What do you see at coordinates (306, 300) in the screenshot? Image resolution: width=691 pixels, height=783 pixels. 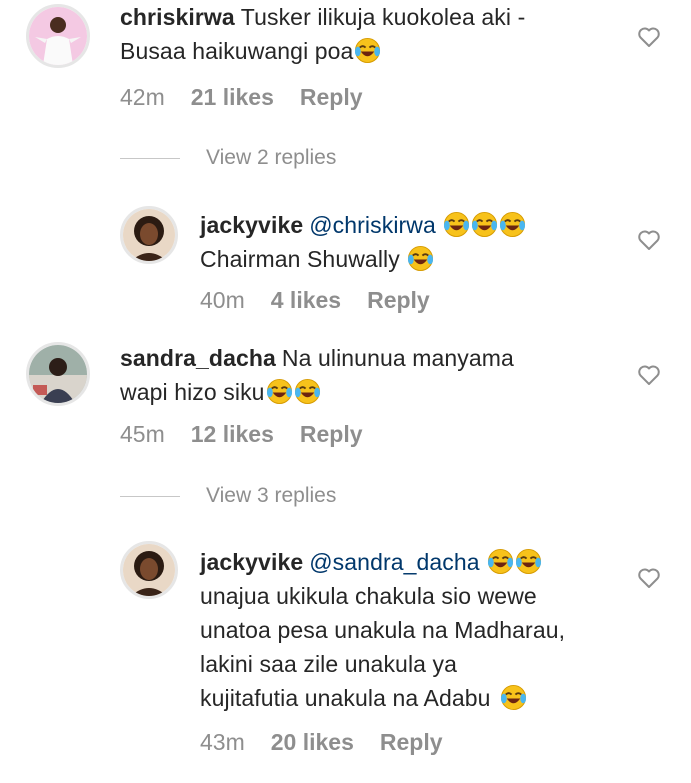 I see `likes-count: 4 likes` at bounding box center [306, 300].